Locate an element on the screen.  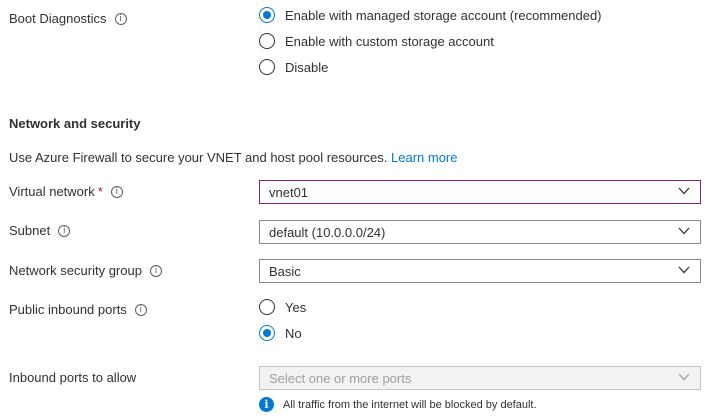
radio-label: Enable with custom storage account is located at coordinates (389, 41).